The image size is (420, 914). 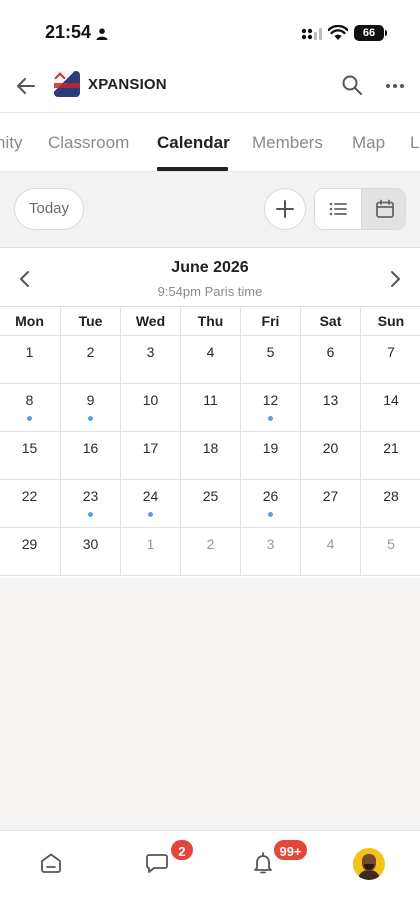 I want to click on notifications-bell-icon, so click(x=263, y=863).